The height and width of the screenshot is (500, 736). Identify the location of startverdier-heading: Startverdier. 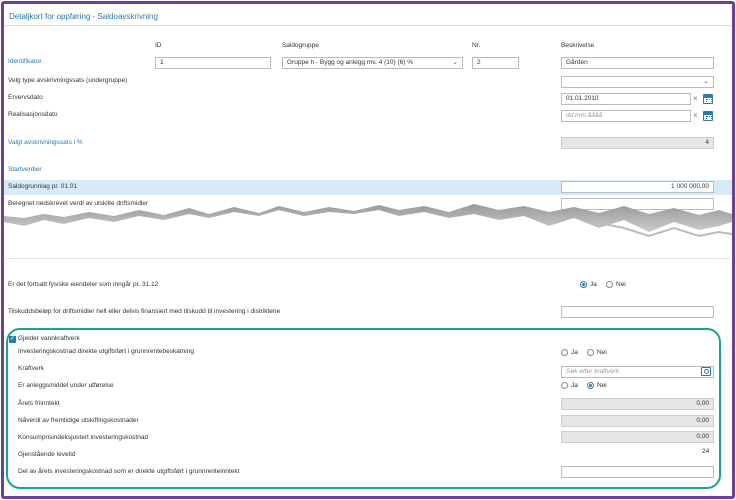
(25, 169).